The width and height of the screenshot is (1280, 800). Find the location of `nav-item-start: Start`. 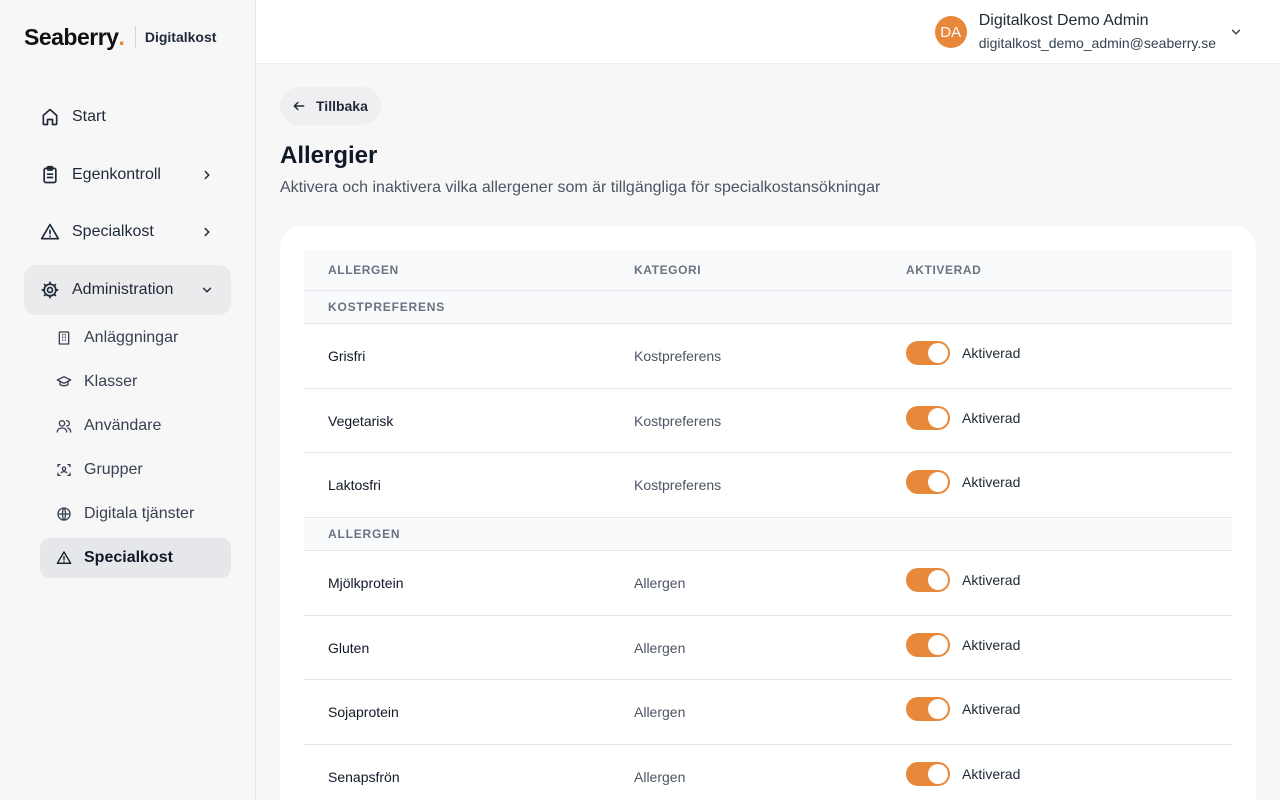

nav-item-start: Start is located at coordinates (127, 117).